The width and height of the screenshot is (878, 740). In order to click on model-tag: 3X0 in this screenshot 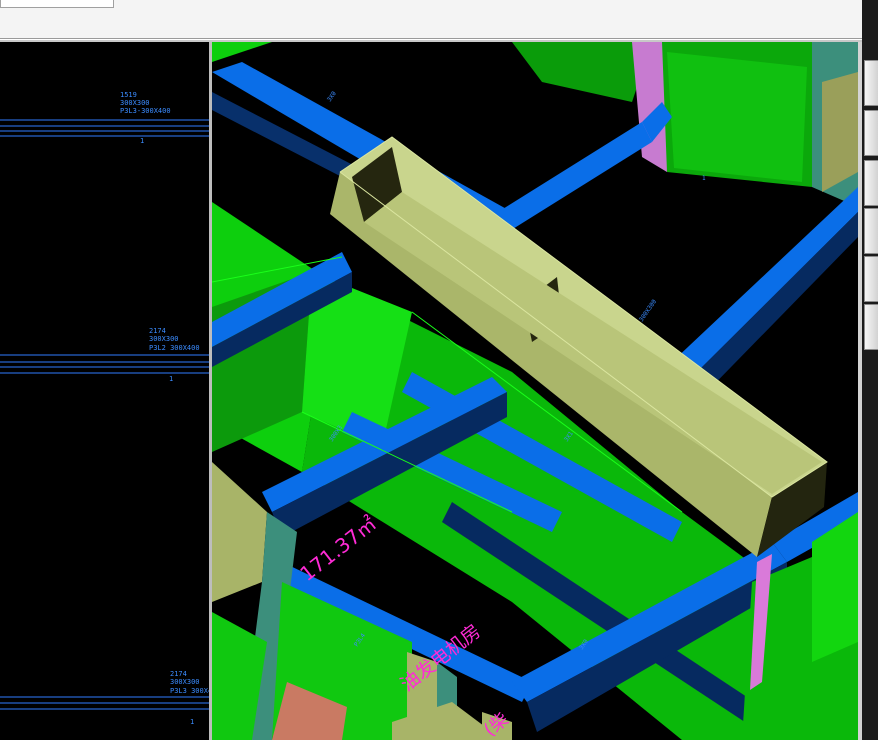, I will do `click(332, 96)`.